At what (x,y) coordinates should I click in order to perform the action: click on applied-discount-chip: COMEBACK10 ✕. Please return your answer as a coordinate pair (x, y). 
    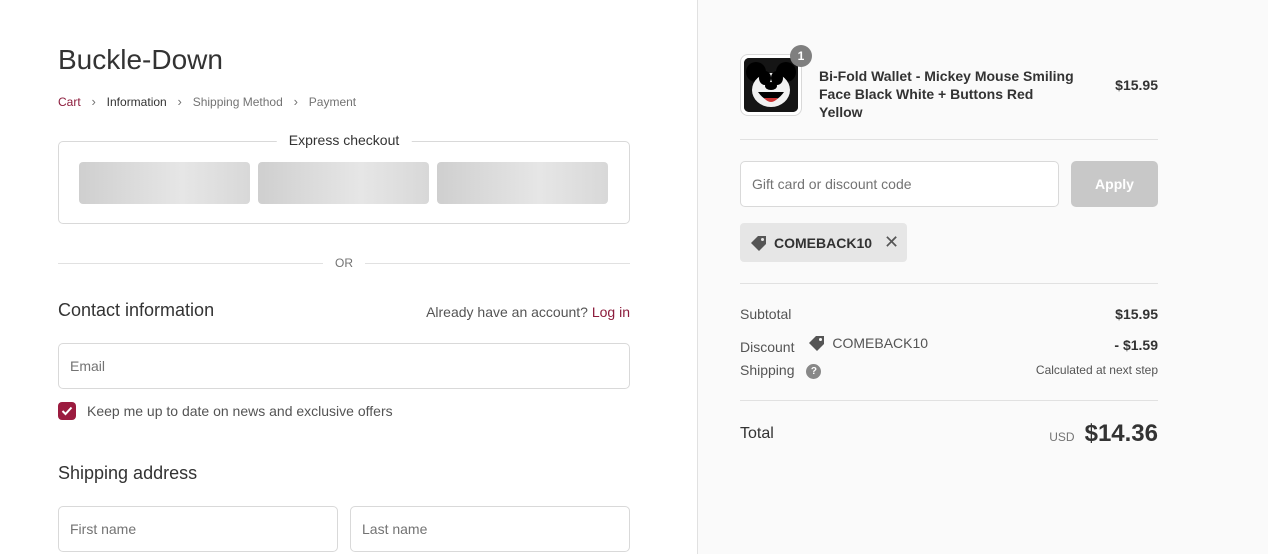
    Looking at the image, I should click on (824, 242).